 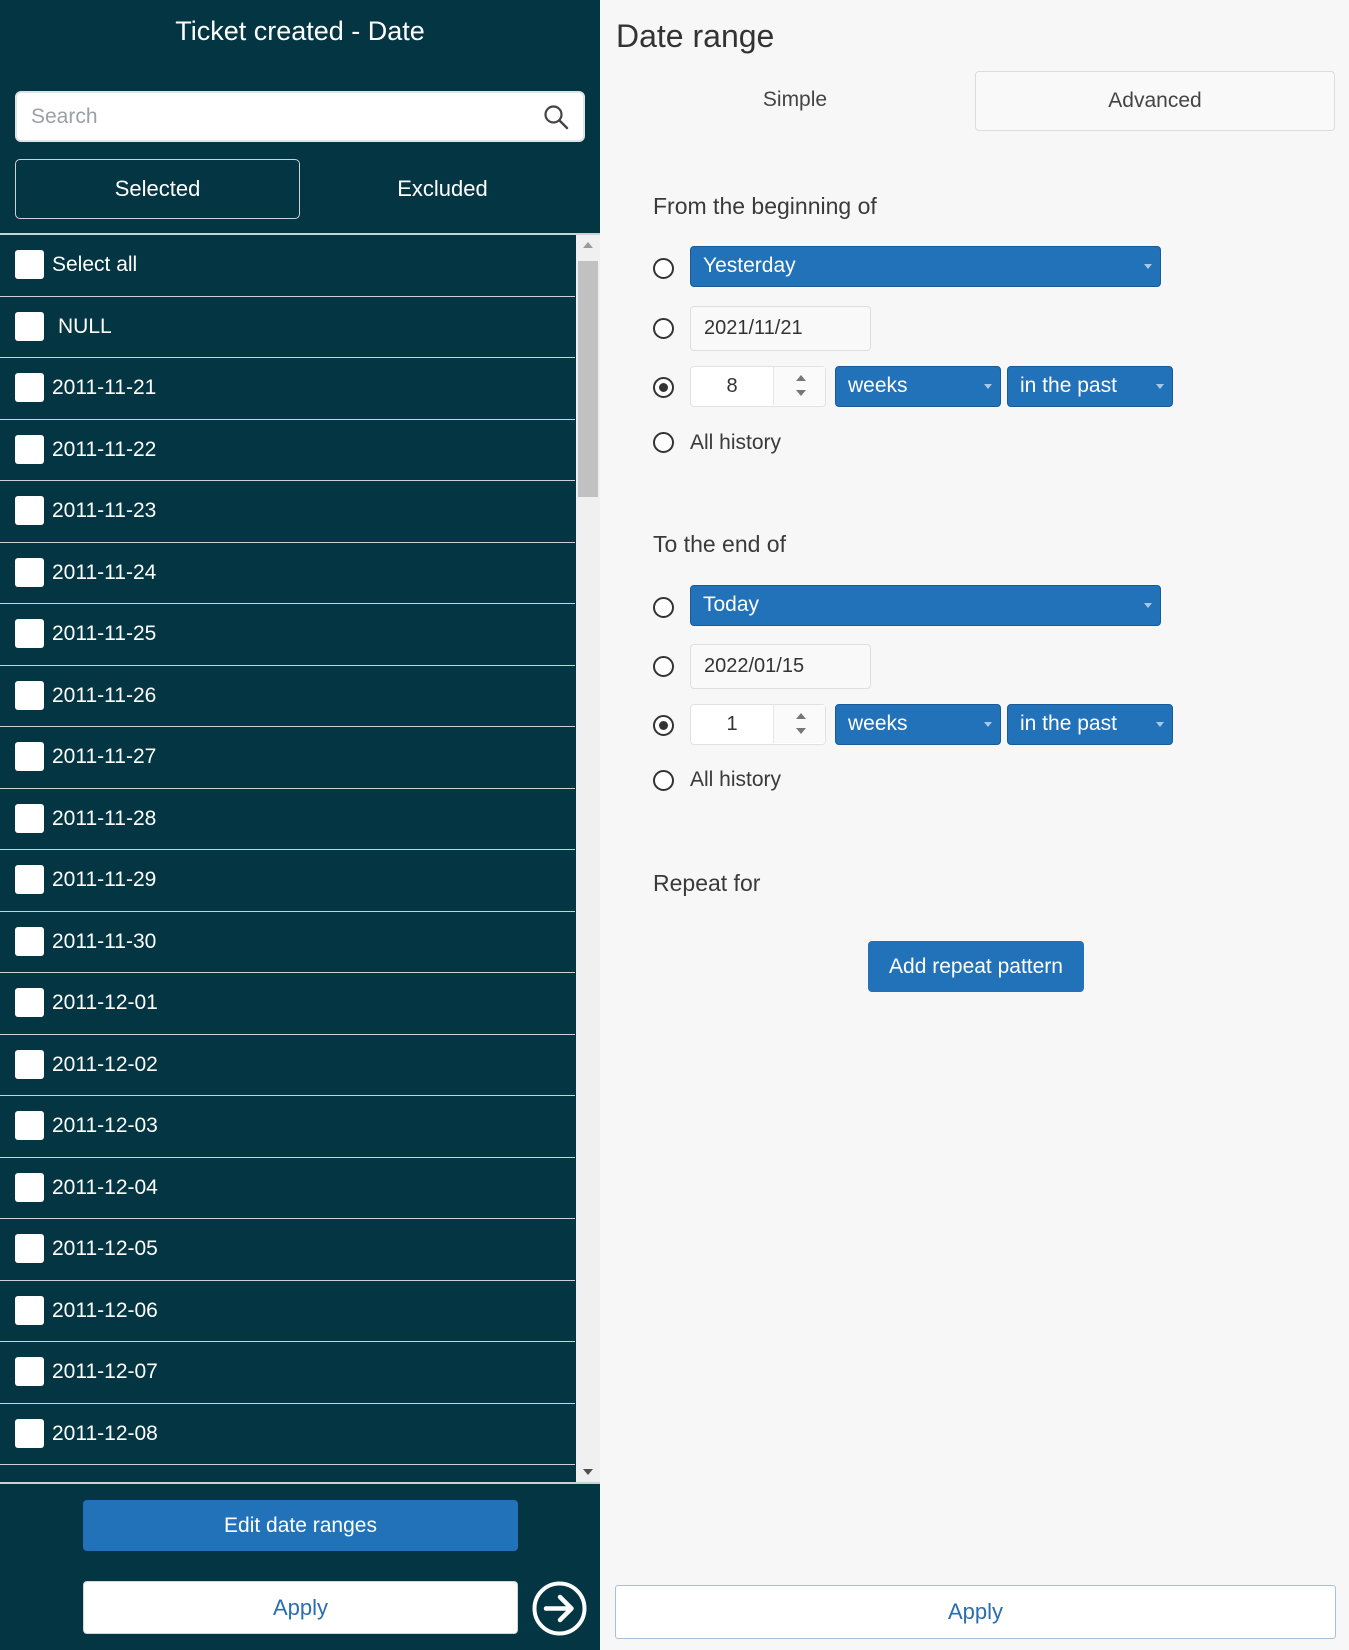 I want to click on list-item: 2011-12-03, so click(x=287, y=1127).